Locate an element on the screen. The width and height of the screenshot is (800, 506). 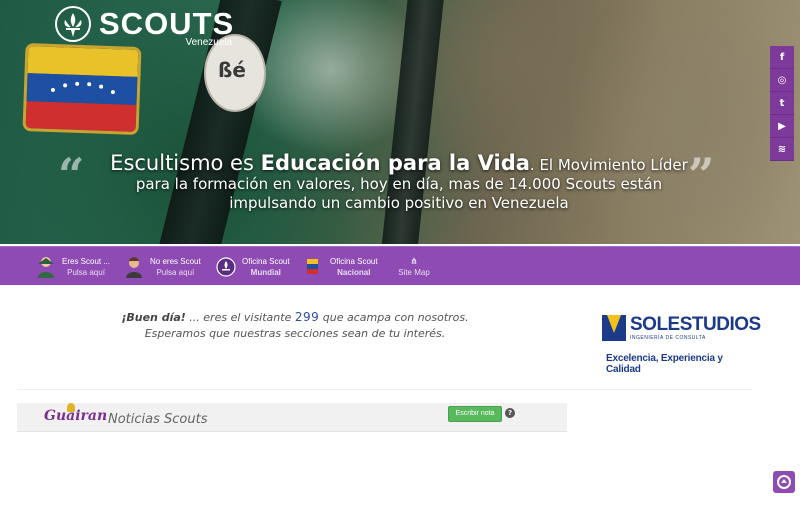
youtube-icon: ▶ is located at coordinates (782, 126).